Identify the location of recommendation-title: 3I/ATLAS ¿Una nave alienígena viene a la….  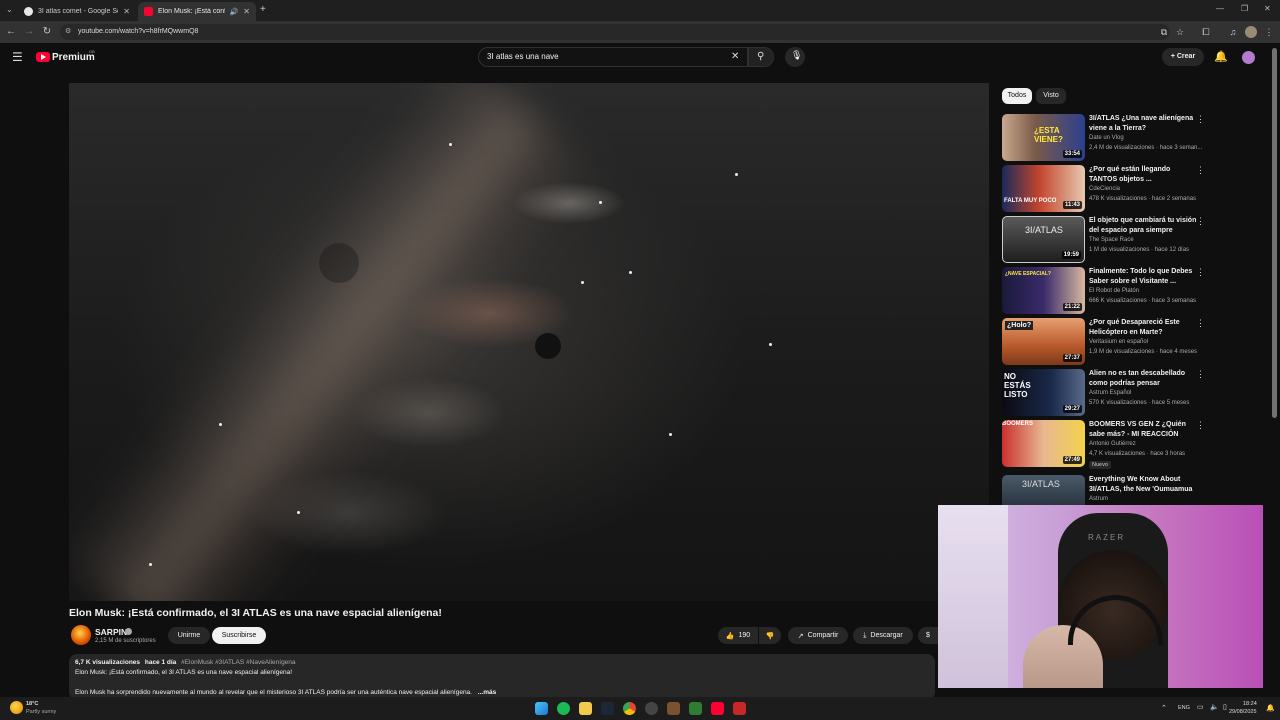
(1144, 124).